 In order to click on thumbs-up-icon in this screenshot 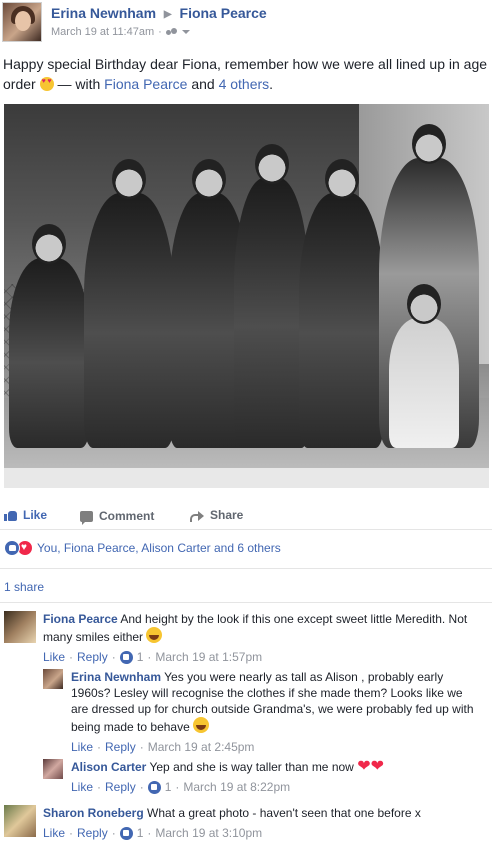, I will do `click(10, 515)`.